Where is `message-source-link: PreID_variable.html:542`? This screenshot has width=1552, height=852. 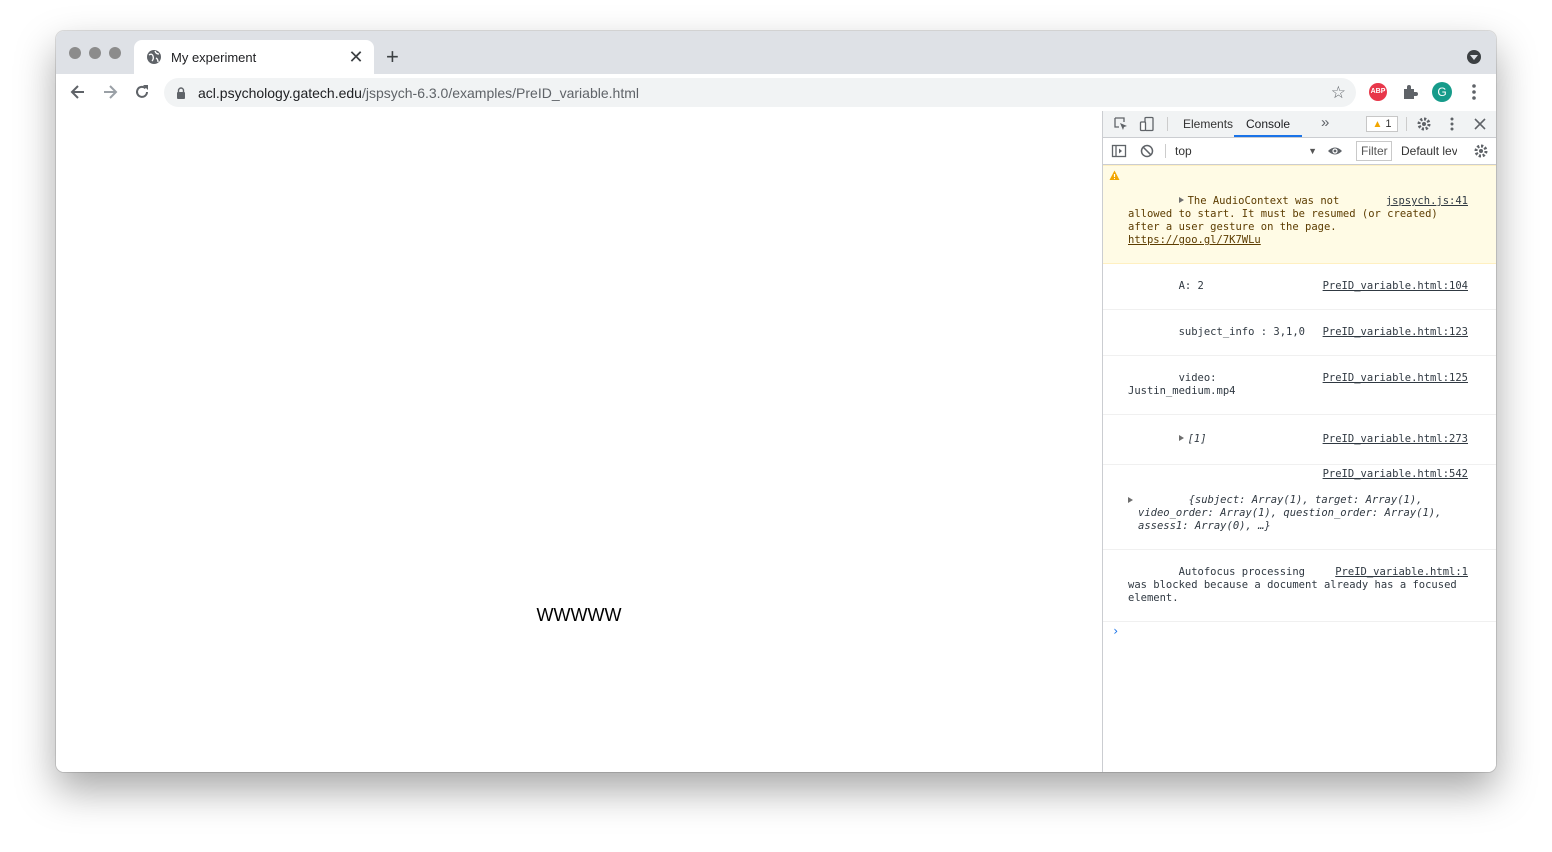 message-source-link: PreID_variable.html:542 is located at coordinates (1395, 474).